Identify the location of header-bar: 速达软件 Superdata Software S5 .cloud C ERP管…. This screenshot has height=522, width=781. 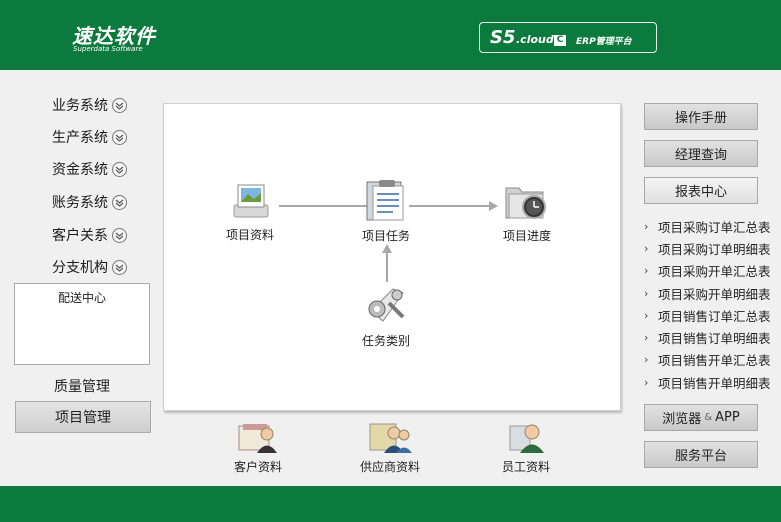
(390, 35).